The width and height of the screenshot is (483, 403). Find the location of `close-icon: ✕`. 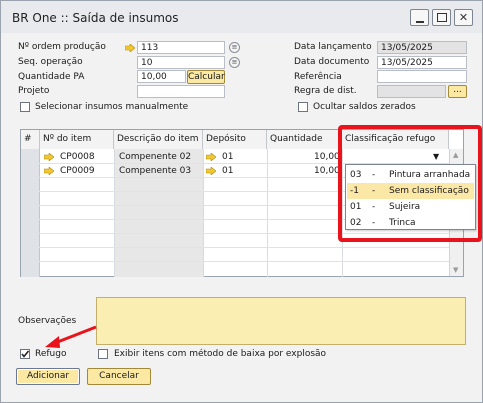

close-icon: ✕ is located at coordinates (463, 17).